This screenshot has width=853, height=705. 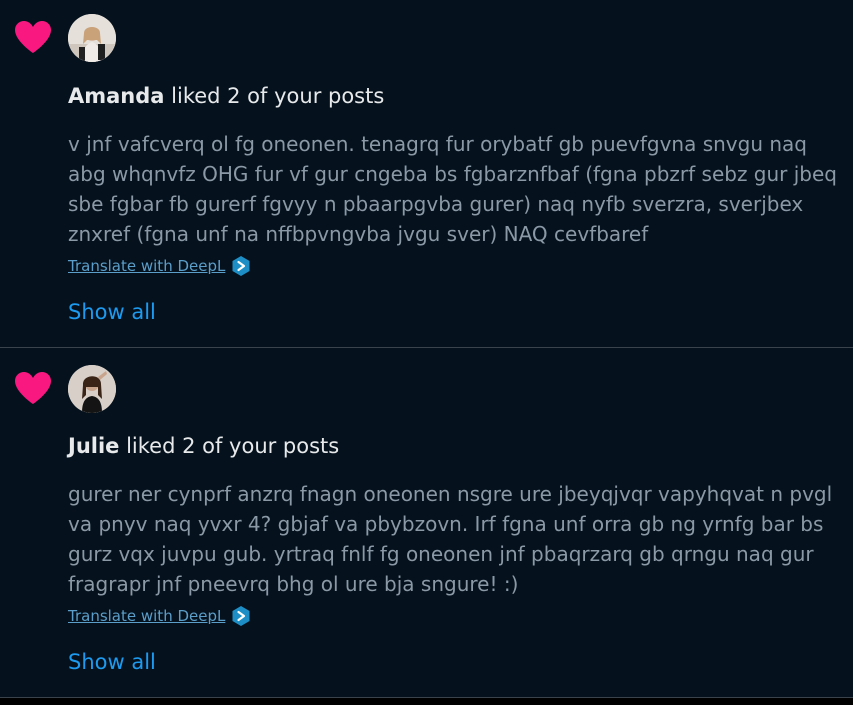 What do you see at coordinates (426, 701) in the screenshot?
I see `bottom-edge` at bounding box center [426, 701].